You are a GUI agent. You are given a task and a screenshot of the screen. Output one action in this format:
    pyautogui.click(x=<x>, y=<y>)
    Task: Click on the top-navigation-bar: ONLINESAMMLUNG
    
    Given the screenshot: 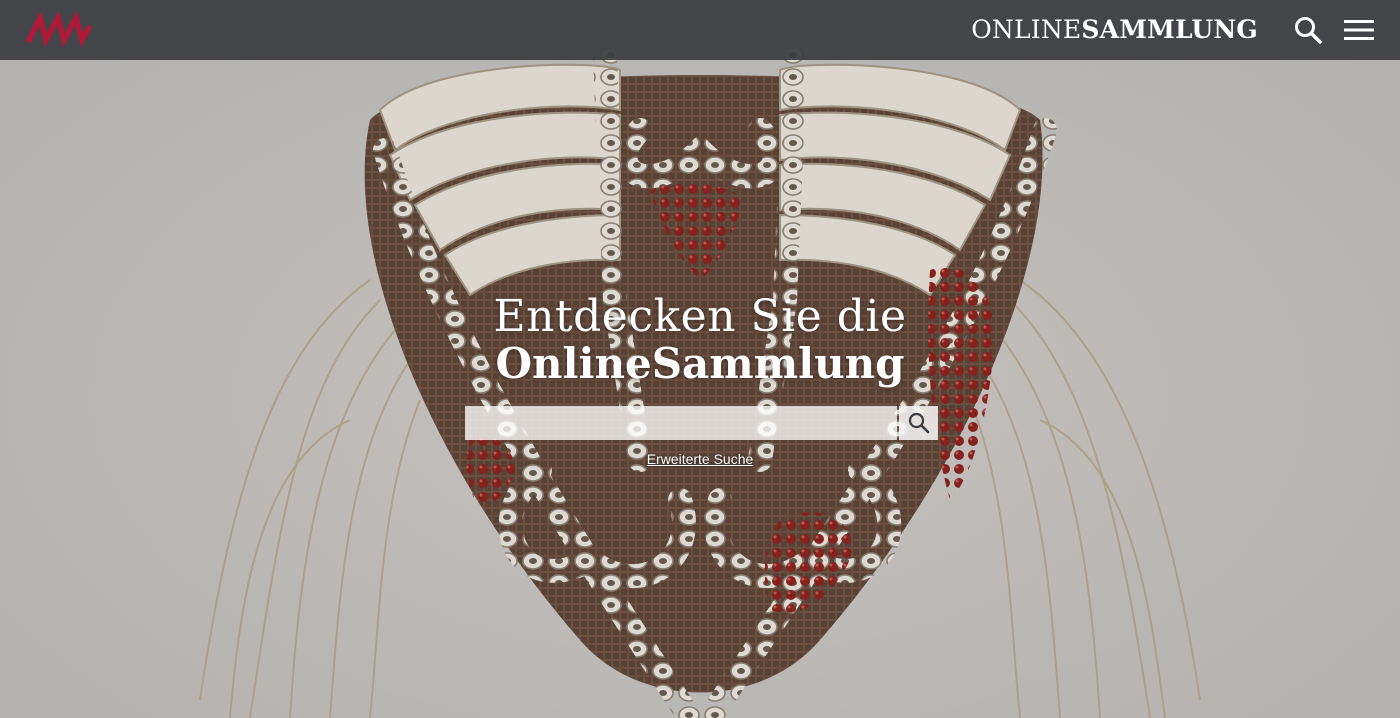 What is the action you would take?
    pyautogui.click(x=700, y=30)
    